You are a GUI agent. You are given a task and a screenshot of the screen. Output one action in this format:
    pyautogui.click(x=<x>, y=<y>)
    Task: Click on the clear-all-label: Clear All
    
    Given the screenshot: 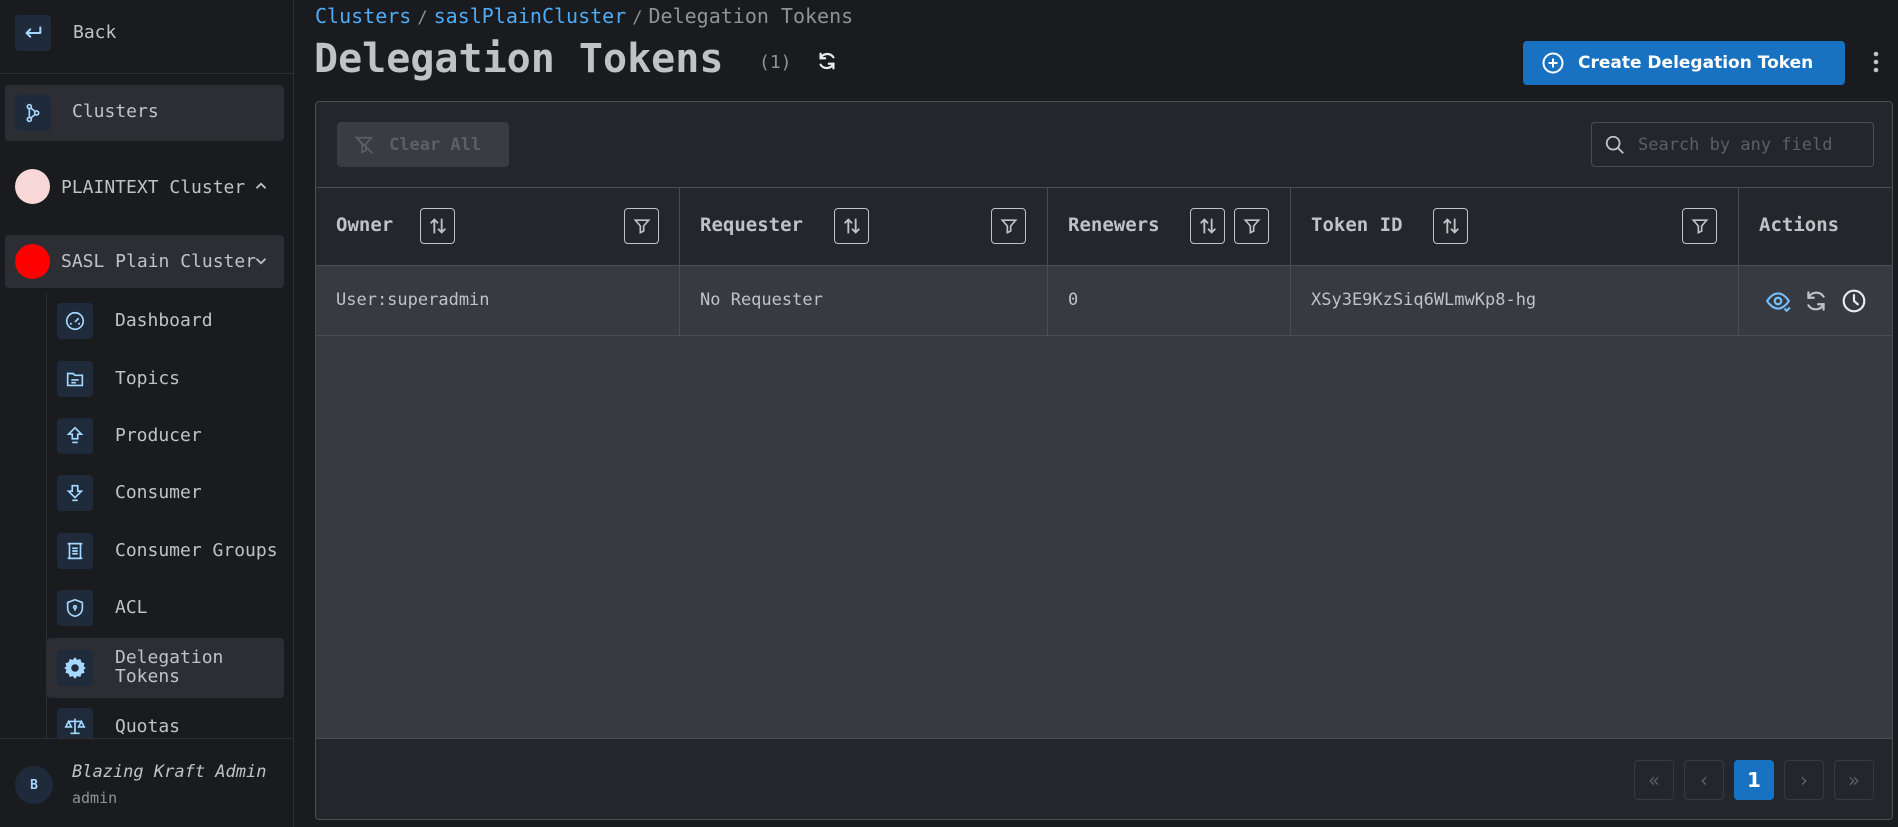 What is the action you would take?
    pyautogui.click(x=435, y=144)
    